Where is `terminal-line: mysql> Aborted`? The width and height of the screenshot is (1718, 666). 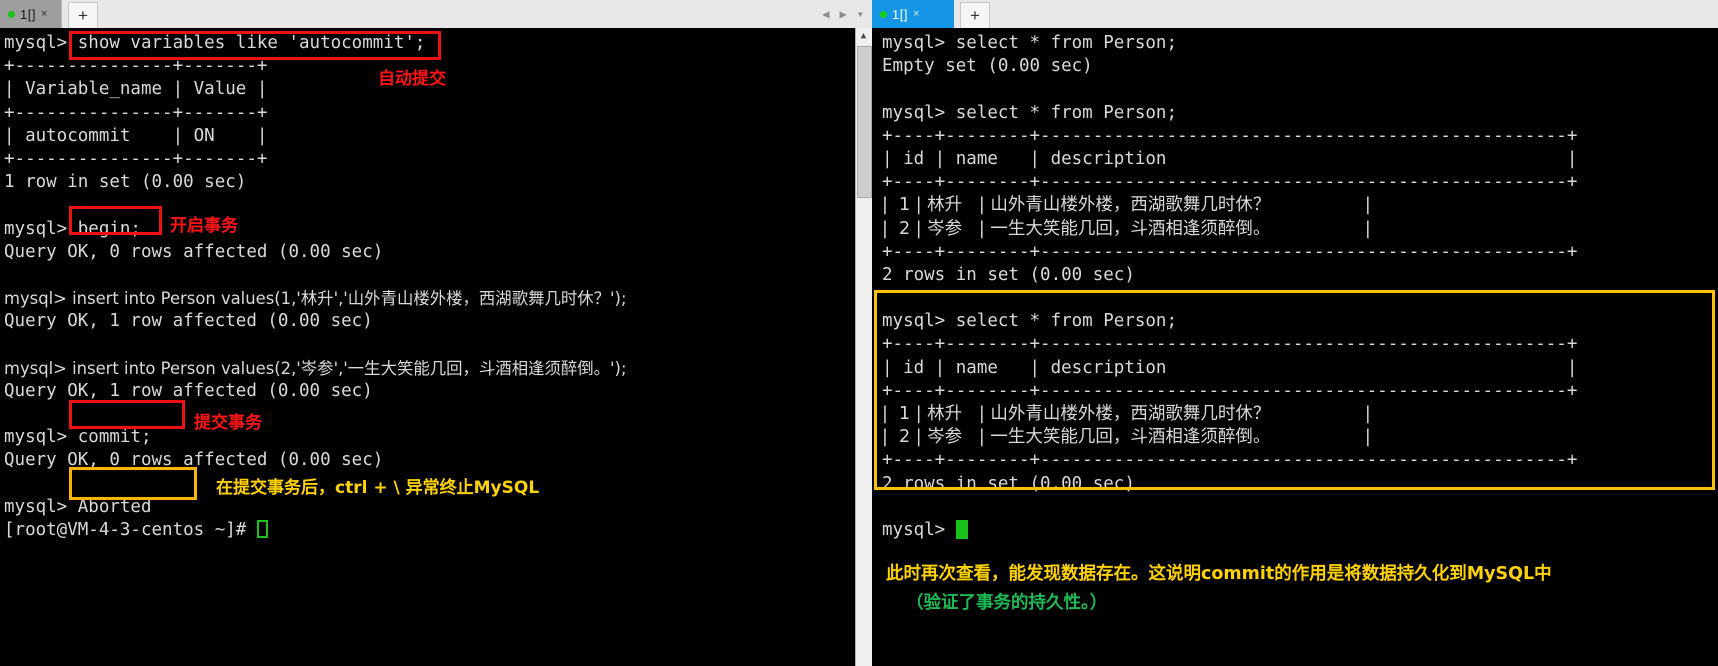
terminal-line: mysql> Aborted is located at coordinates (78, 506).